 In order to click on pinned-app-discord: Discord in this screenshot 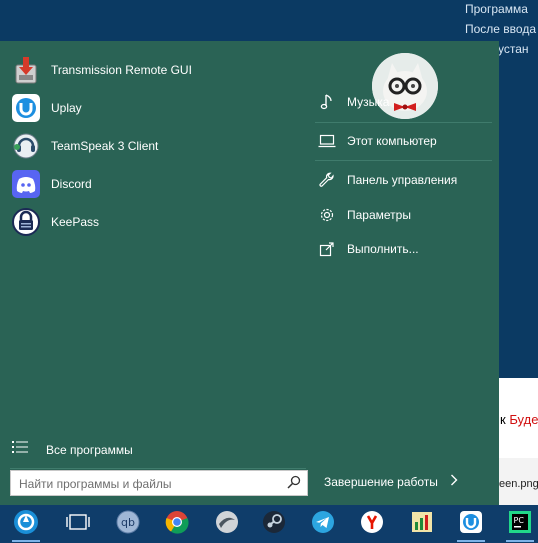, I will do `click(150, 184)`.